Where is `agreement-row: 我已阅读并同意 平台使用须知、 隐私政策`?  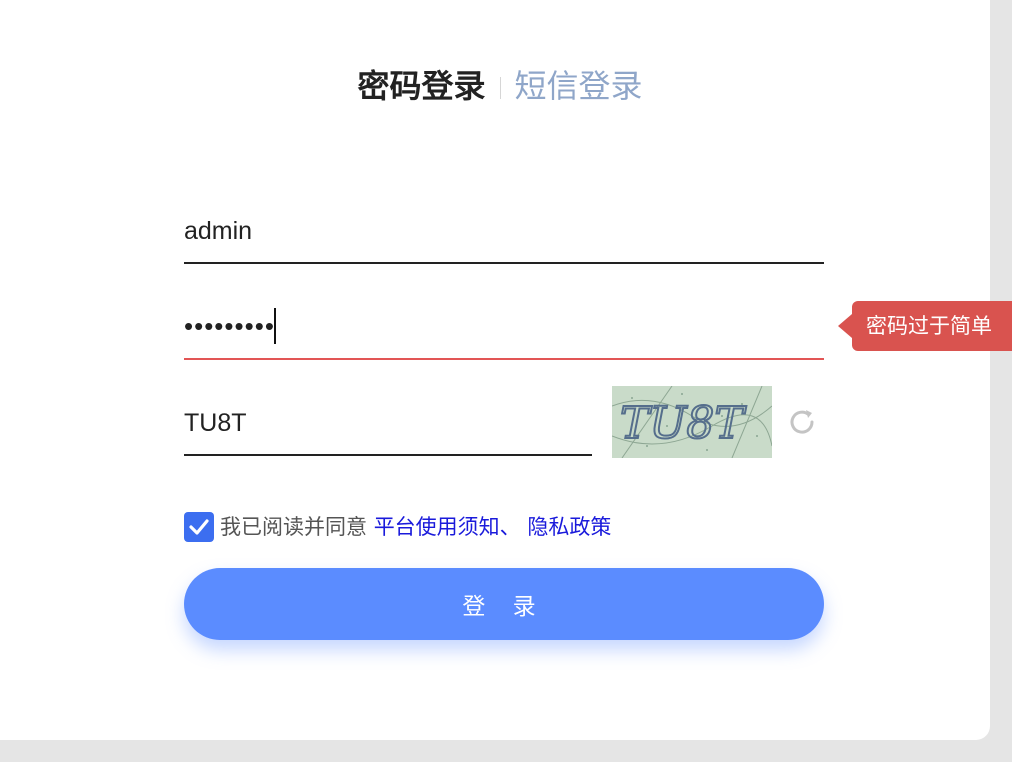 agreement-row: 我已阅读并同意 平台使用须知、 隐私政策 is located at coordinates (397, 526).